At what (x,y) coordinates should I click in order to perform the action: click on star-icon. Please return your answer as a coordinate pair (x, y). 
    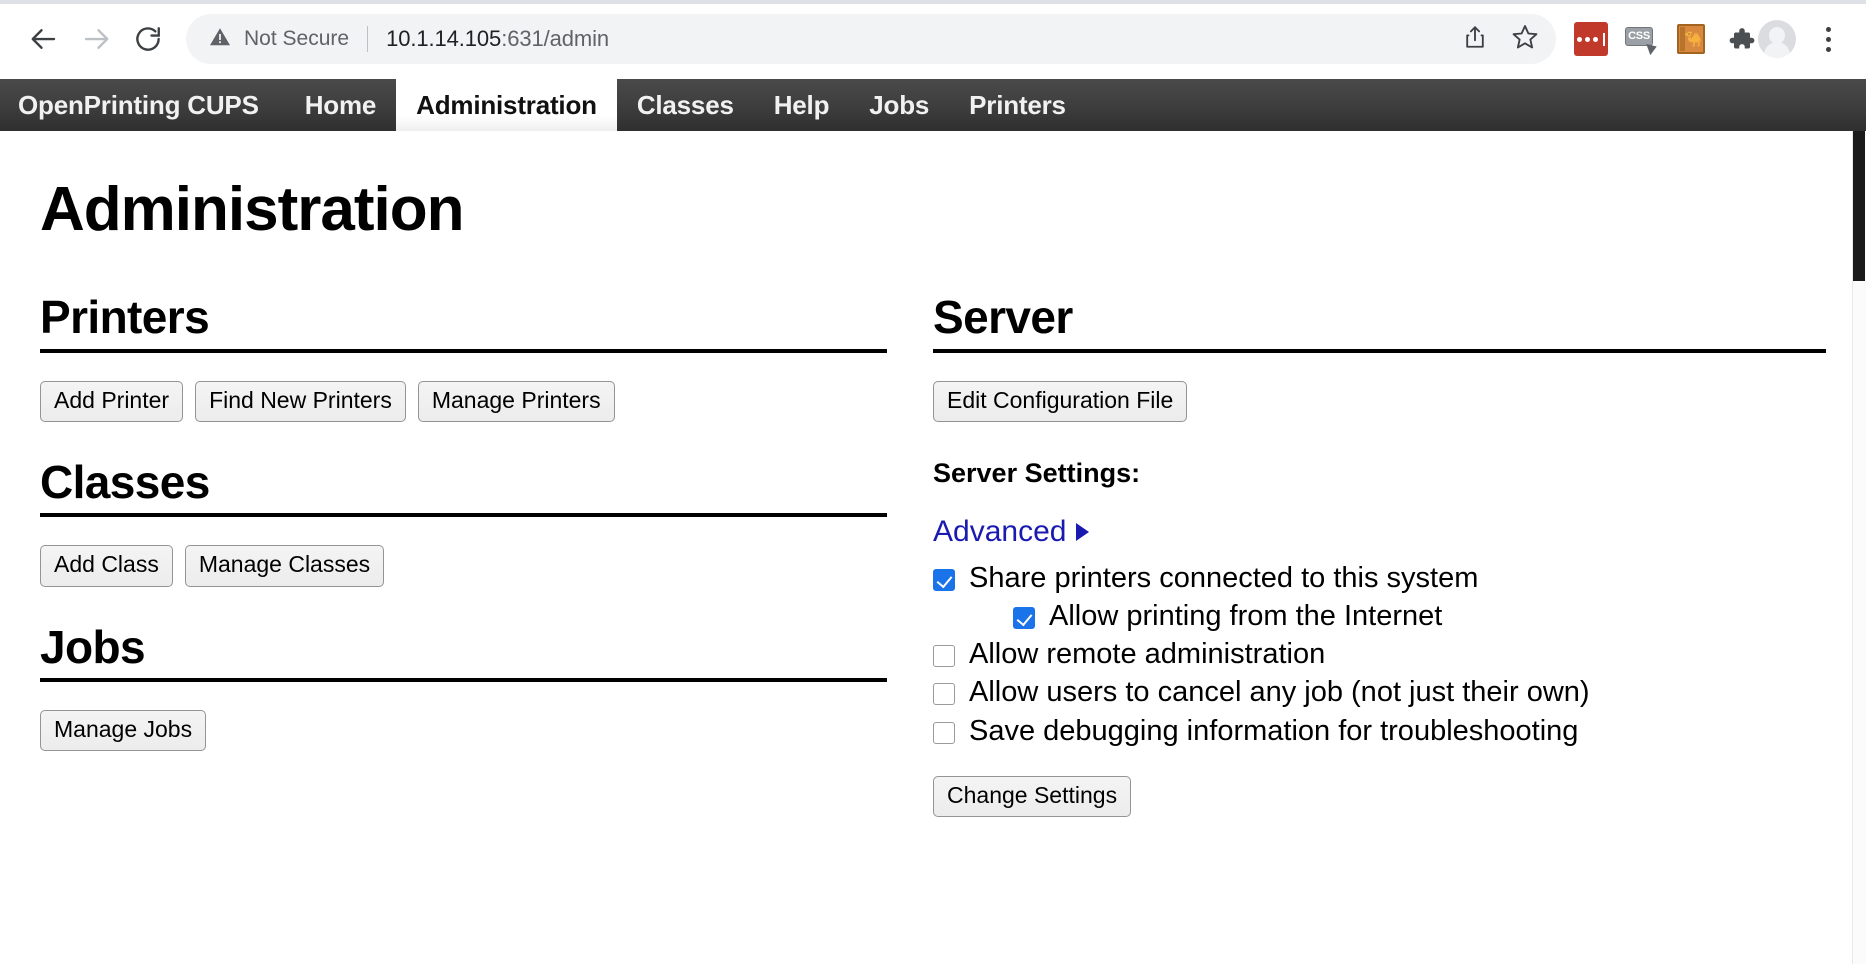
    Looking at the image, I should click on (1525, 39).